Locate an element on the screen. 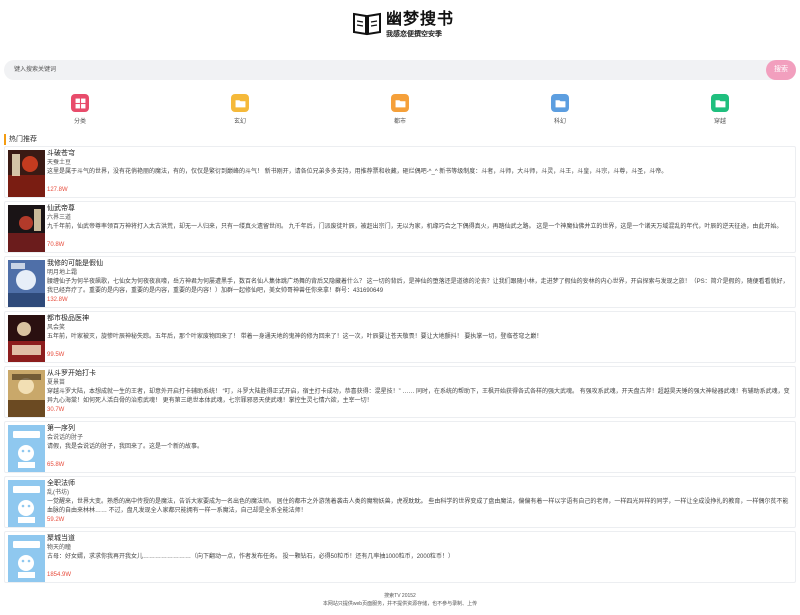 The image size is (800, 615). header: 幽梦搜书 我感恋便撰空安季 is located at coordinates (400, 26).